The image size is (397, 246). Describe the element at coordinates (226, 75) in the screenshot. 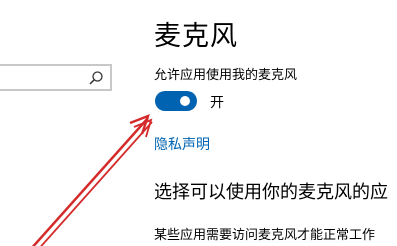

I see `microphone-permission-label: 允许应用使用我的麦克风` at that location.